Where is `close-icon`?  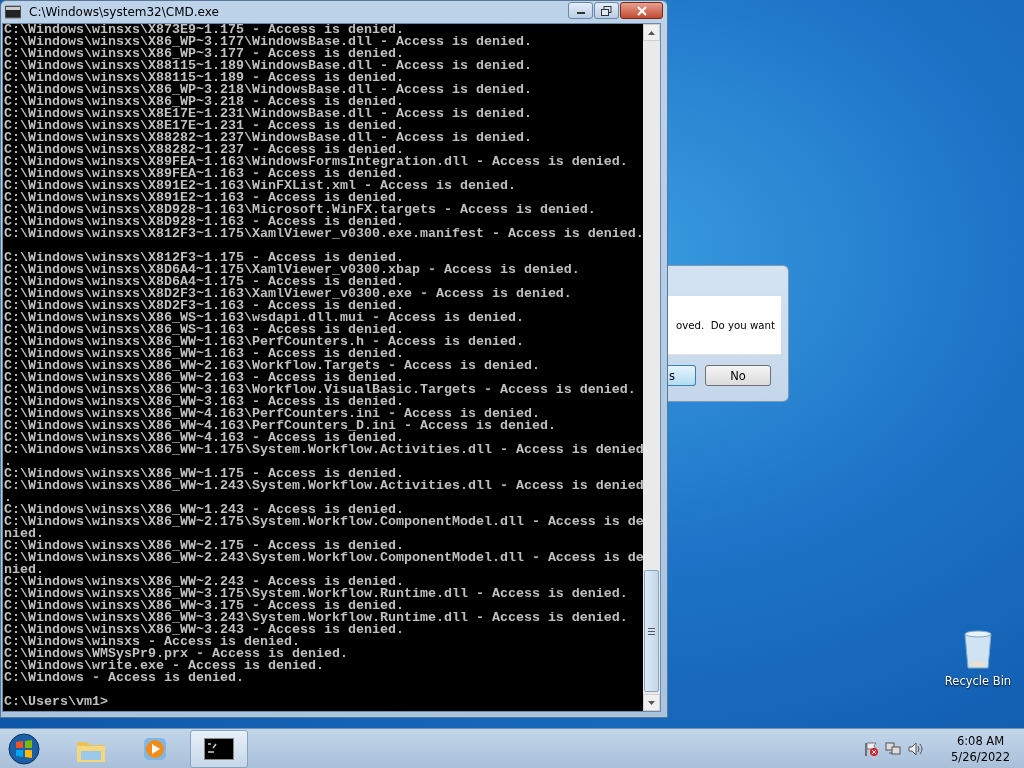
close-icon is located at coordinates (641, 10).